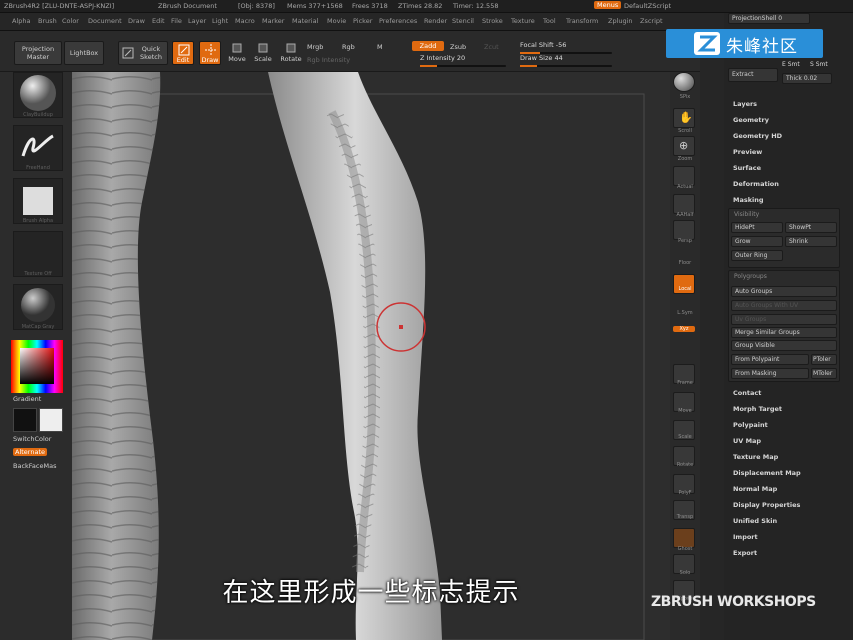 Image resolution: width=853 pixels, height=640 pixels. What do you see at coordinates (336, 21) in the screenshot?
I see `menu-movie: Movie` at bounding box center [336, 21].